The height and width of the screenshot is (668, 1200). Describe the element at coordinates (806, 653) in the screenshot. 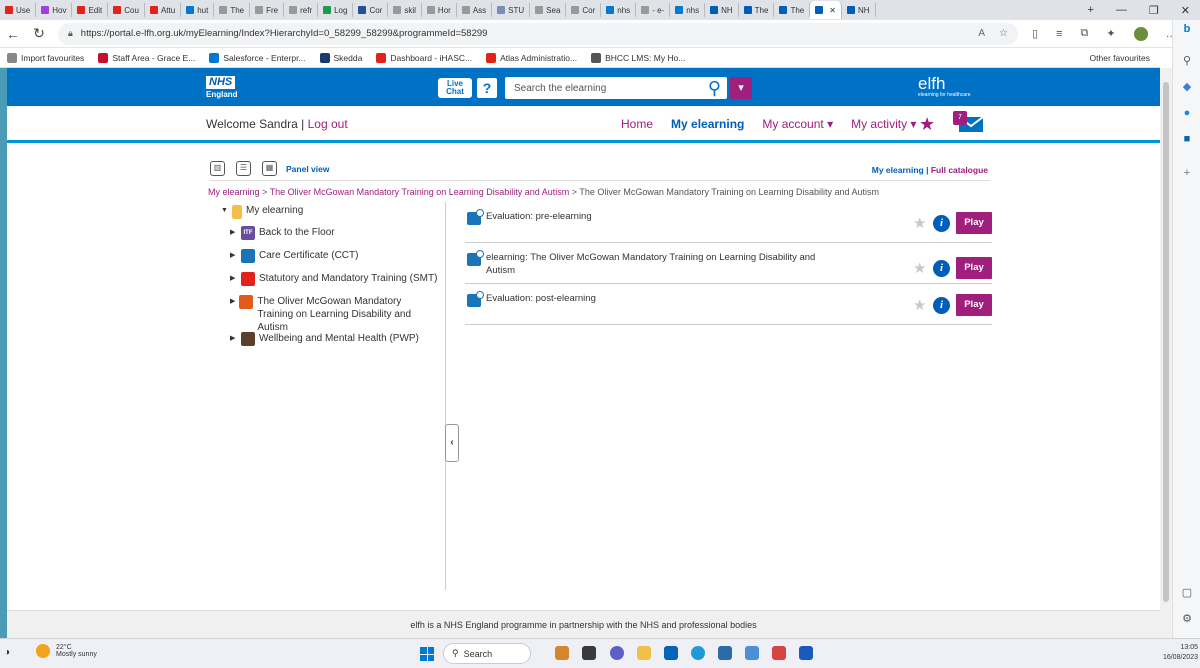

I see `word-app-icon` at that location.